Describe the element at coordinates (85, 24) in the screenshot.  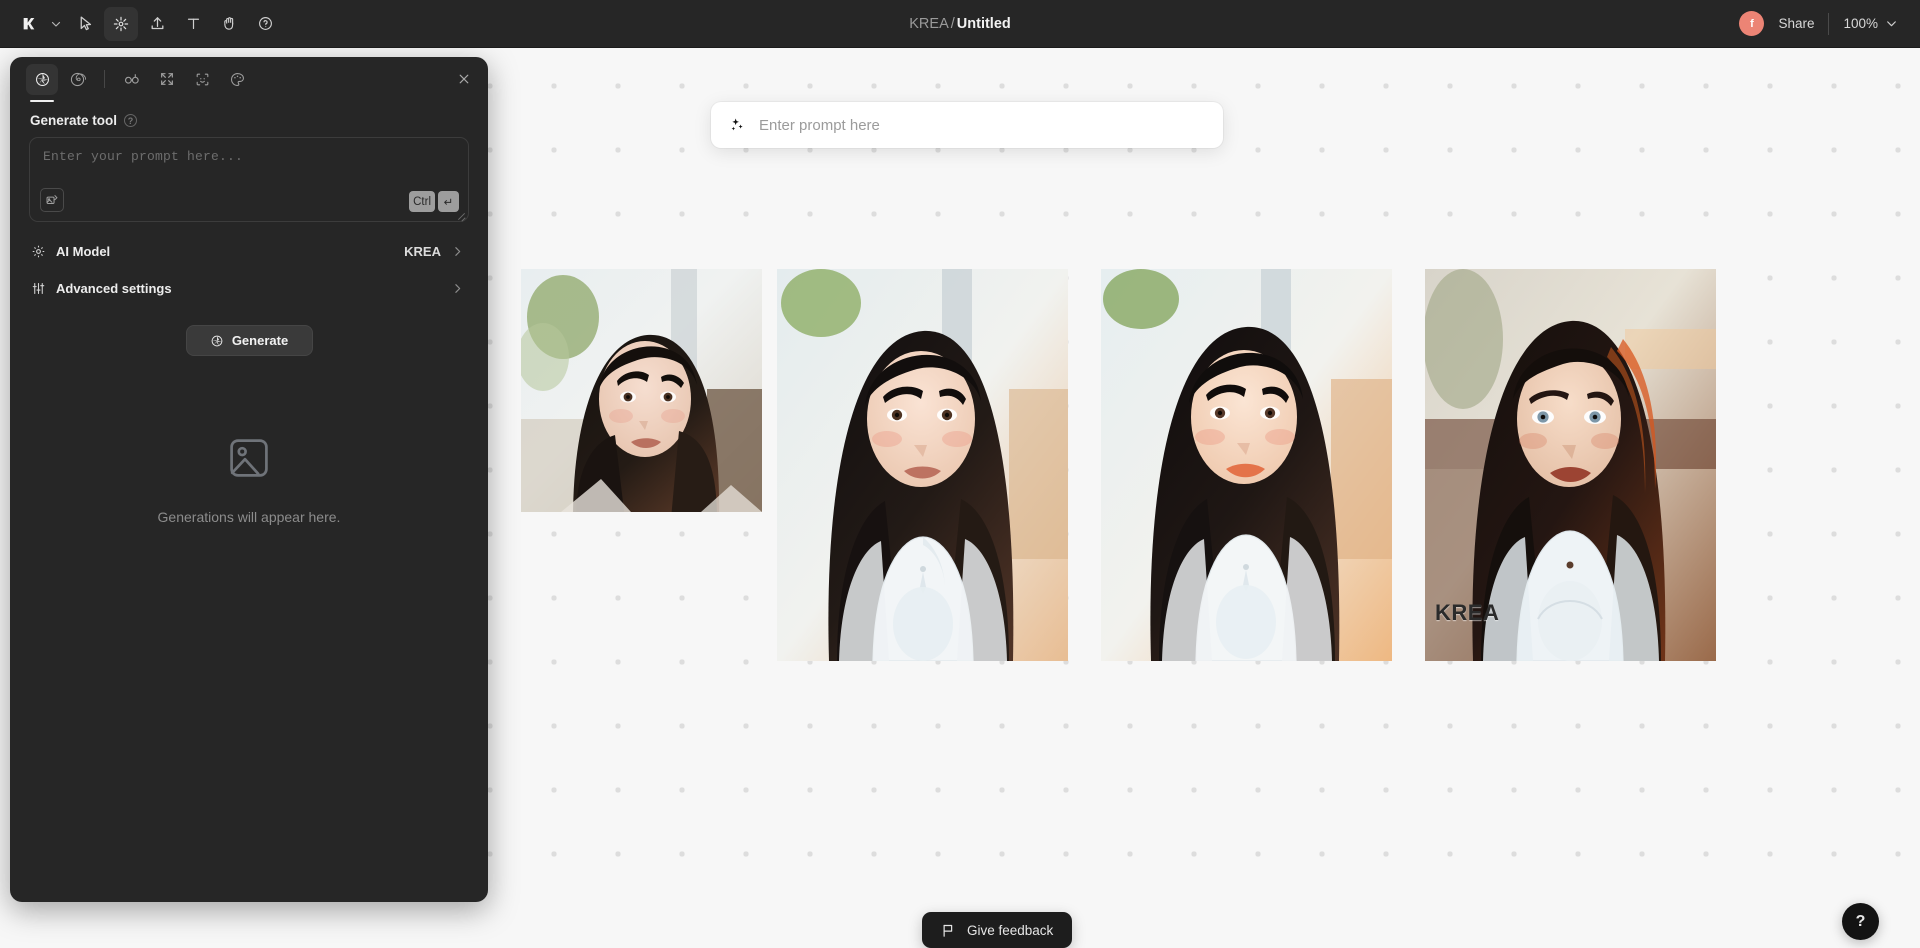
I see `tool-select-cursor` at that location.